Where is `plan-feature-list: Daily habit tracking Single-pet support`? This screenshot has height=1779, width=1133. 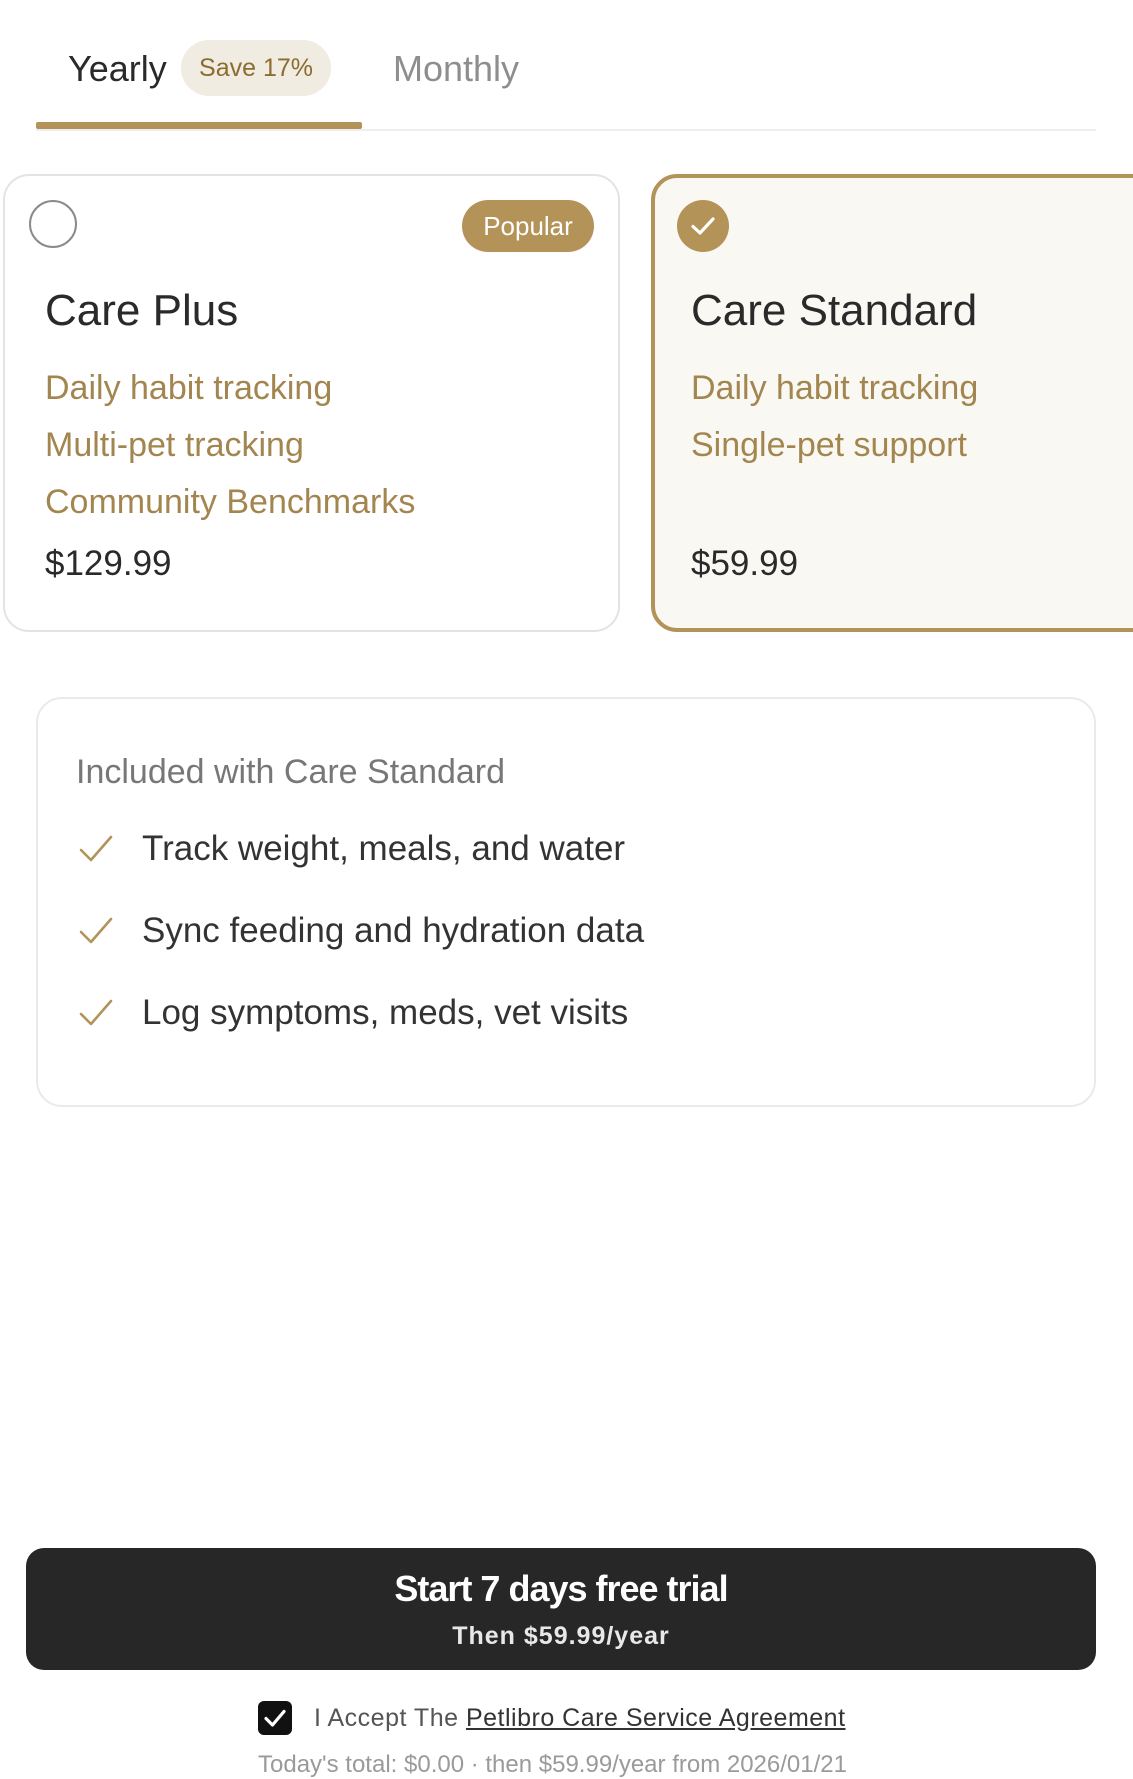 plan-feature-list: Daily habit tracking Single-pet support is located at coordinates (834, 425).